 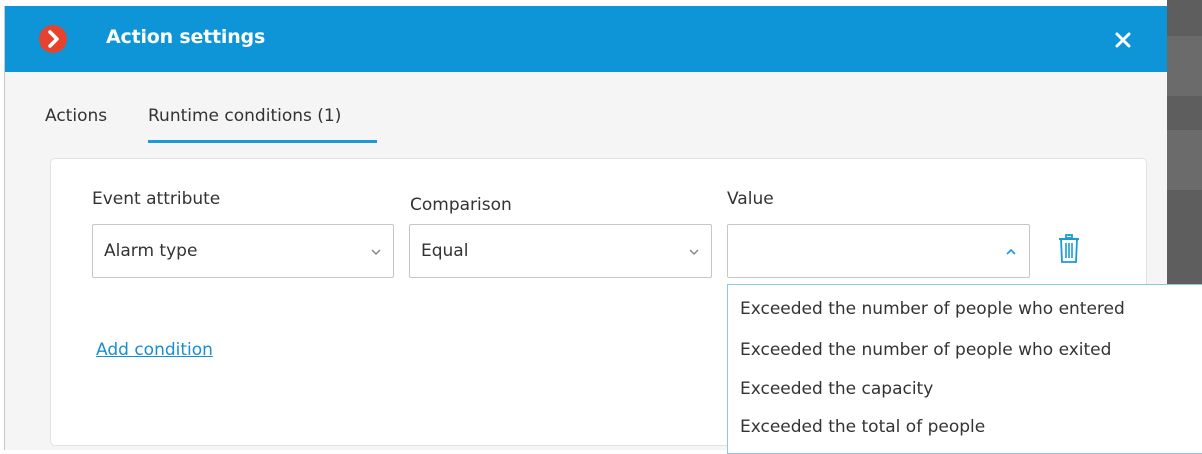 I want to click on event-attribute-select: Alarm type, so click(x=243, y=251).